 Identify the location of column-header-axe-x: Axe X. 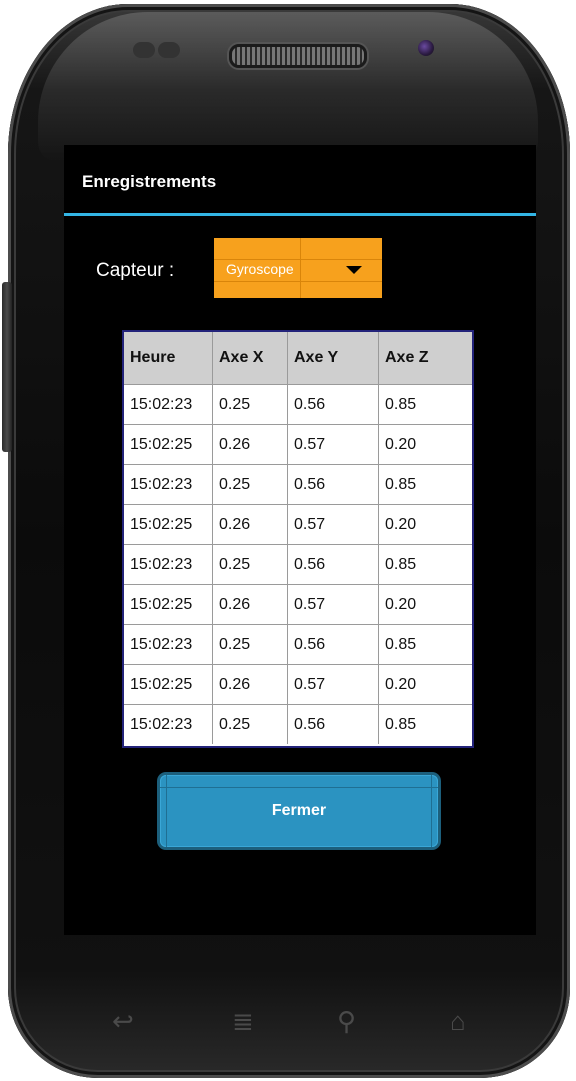
(250, 358).